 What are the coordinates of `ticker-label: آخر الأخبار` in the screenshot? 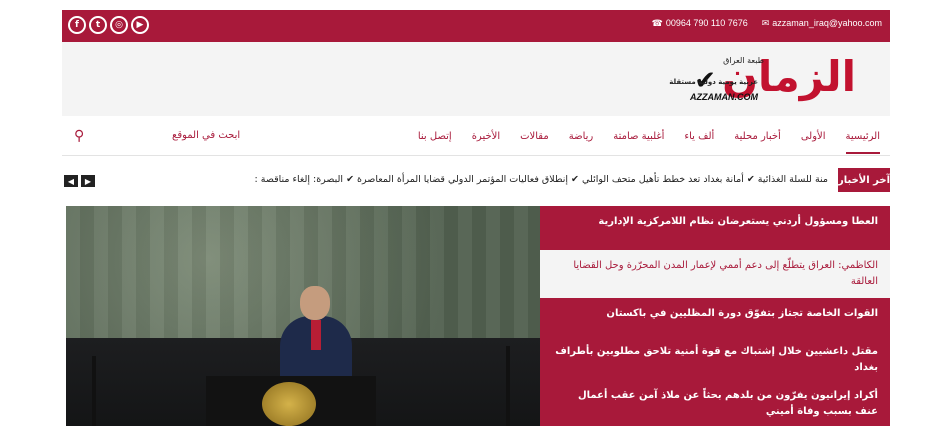 It's located at (864, 180).